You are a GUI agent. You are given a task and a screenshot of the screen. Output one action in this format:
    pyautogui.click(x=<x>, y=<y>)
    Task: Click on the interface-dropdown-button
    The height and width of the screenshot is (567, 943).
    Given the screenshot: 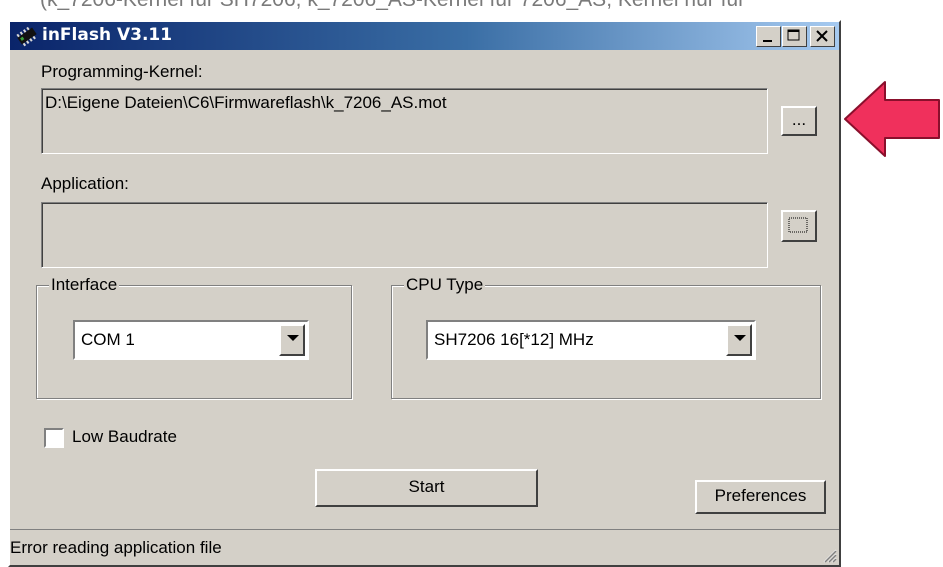 What is the action you would take?
    pyautogui.click(x=292, y=340)
    